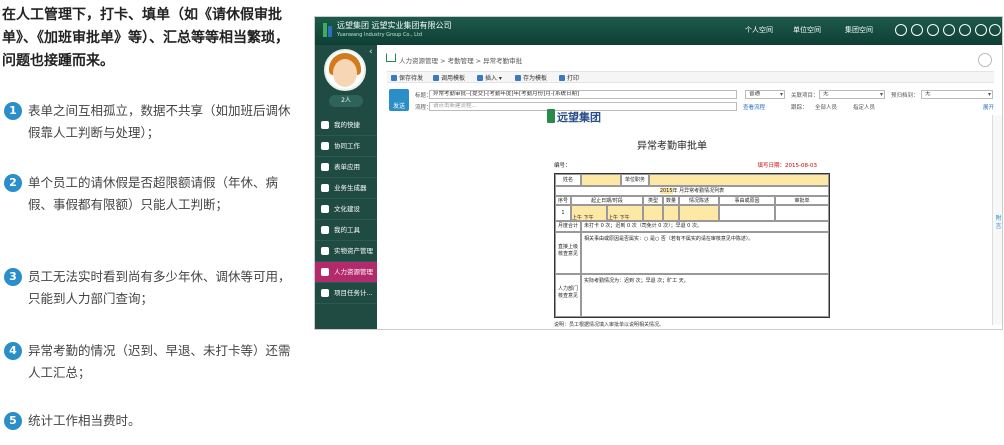 Image resolution: width=1004 pixels, height=445 pixels. What do you see at coordinates (988, 107) in the screenshot?
I see `expand-link: 展开` at bounding box center [988, 107].